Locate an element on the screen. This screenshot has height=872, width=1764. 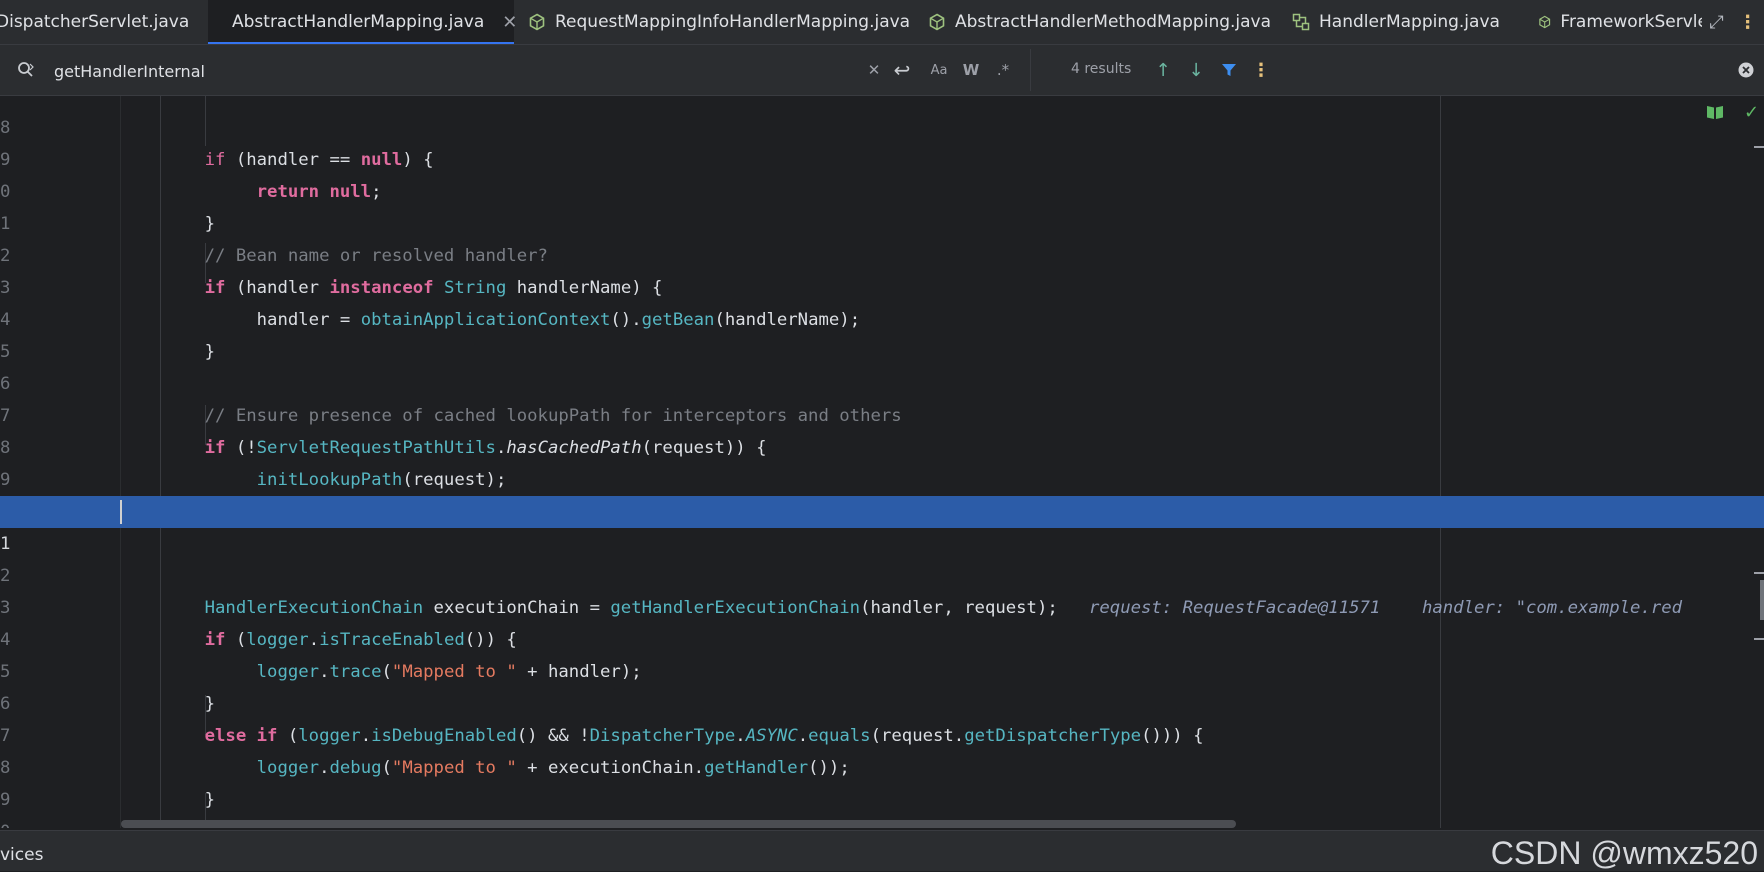
match-case-button: Aa is located at coordinates (939, 70).